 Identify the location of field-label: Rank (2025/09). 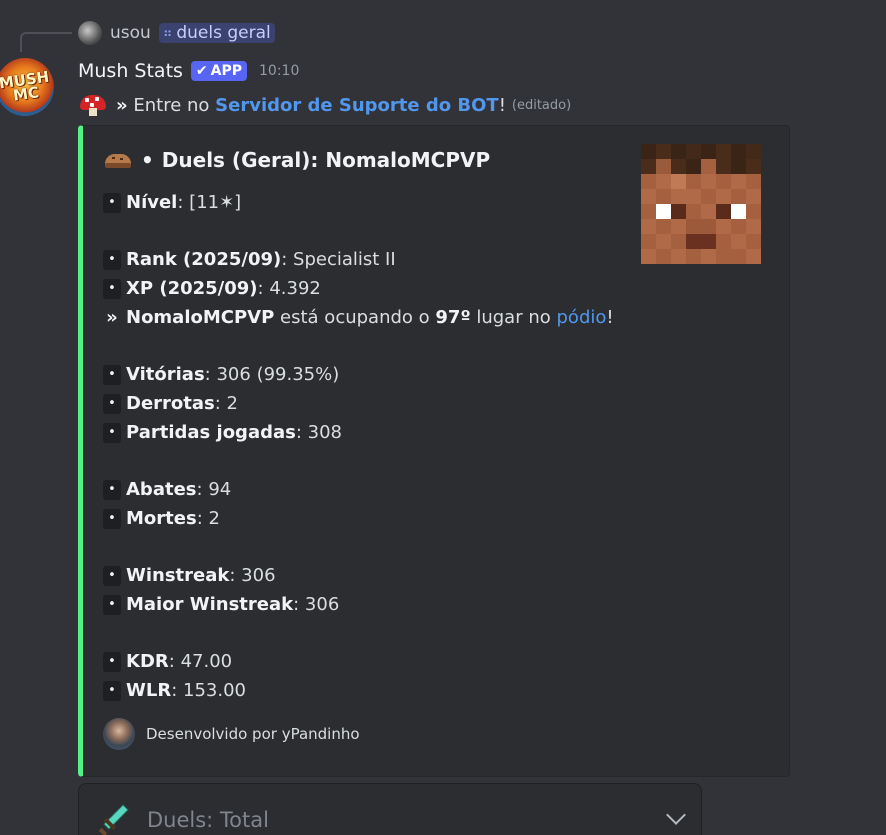
(204, 259).